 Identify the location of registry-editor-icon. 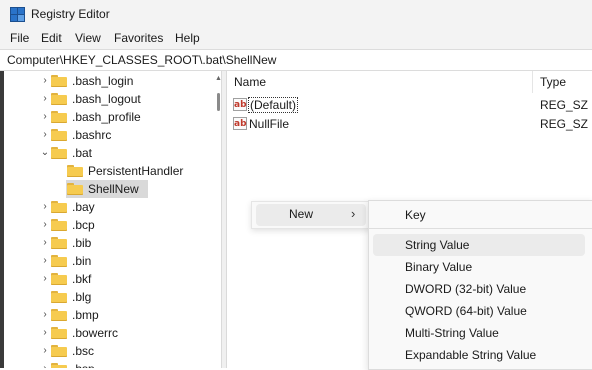
(17, 14).